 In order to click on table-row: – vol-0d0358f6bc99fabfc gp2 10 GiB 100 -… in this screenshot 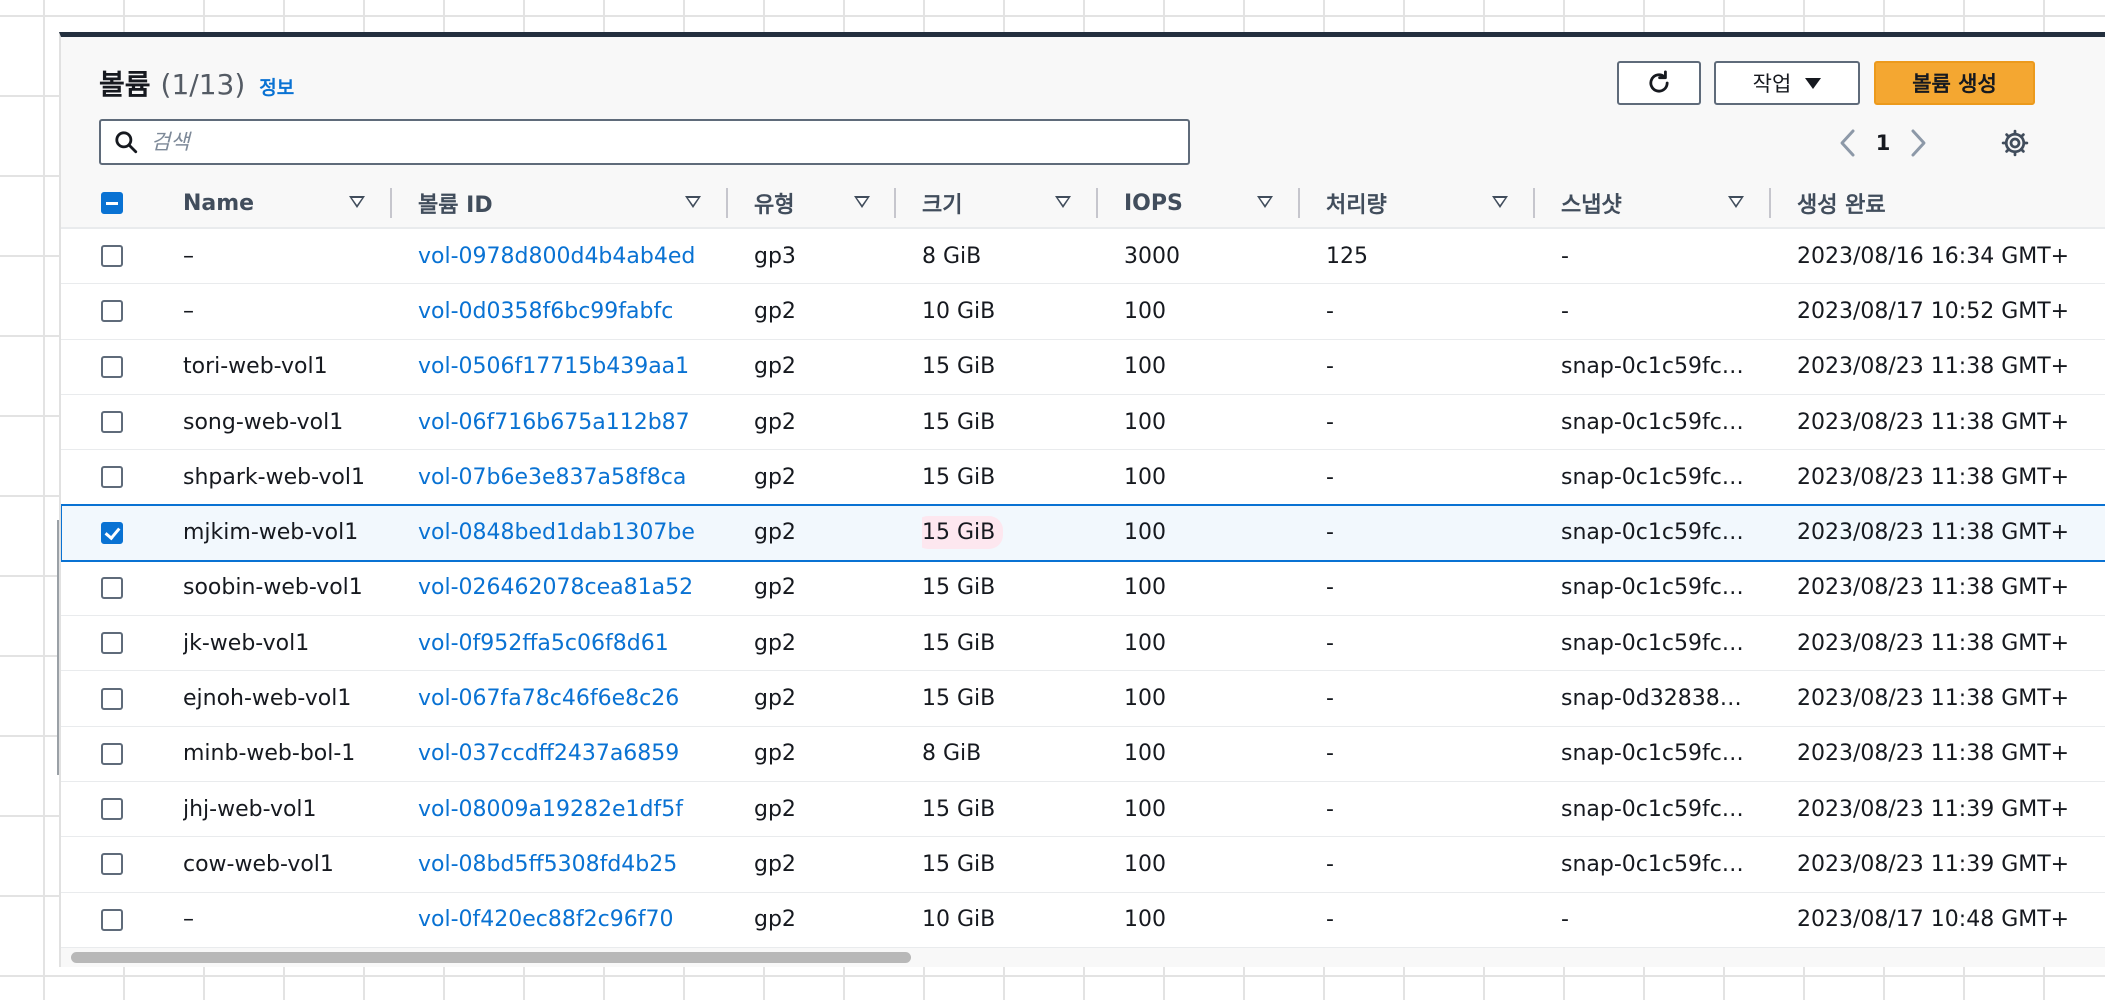, I will do `click(1083, 312)`.